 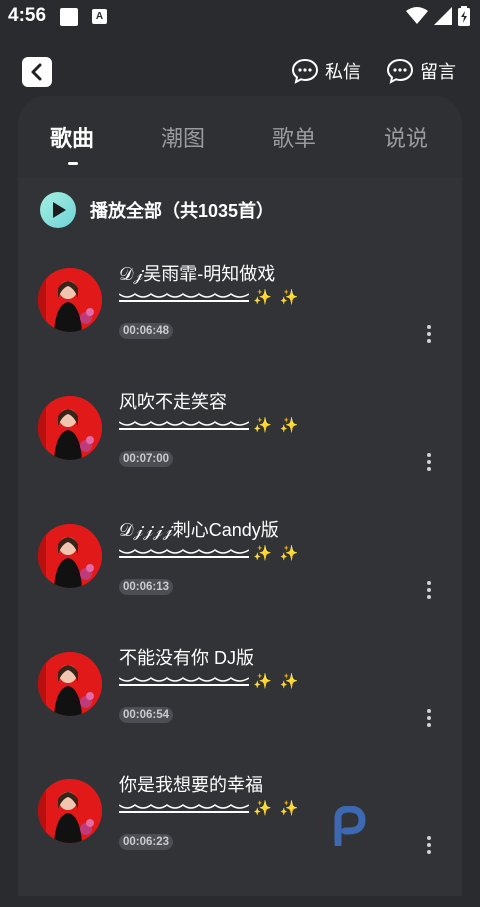 I want to click on messages-button: 私信, so click(x=326, y=71).